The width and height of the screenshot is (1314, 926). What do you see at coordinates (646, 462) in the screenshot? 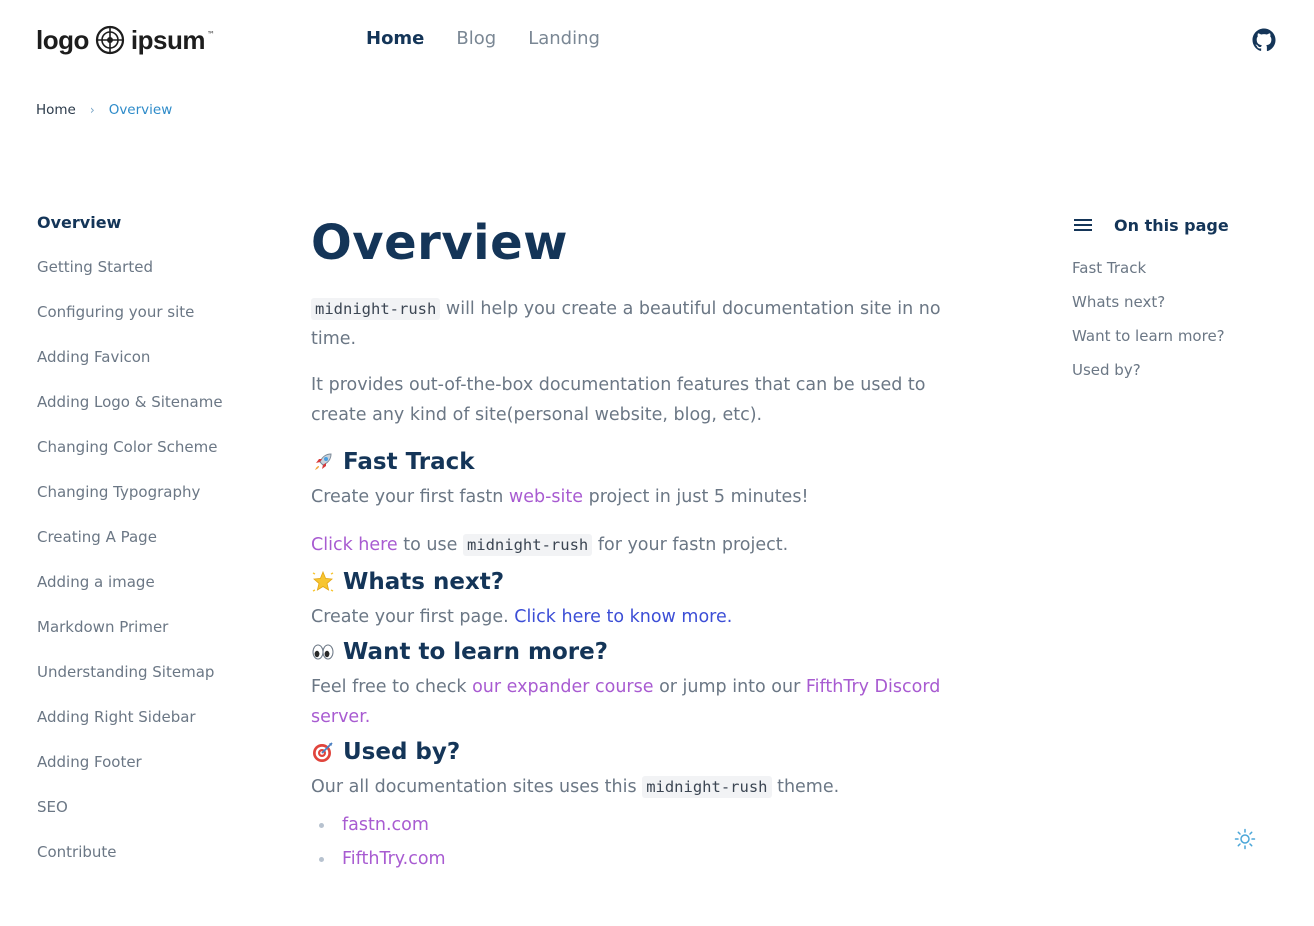
I see `heading-fast-track: Fast Track` at bounding box center [646, 462].